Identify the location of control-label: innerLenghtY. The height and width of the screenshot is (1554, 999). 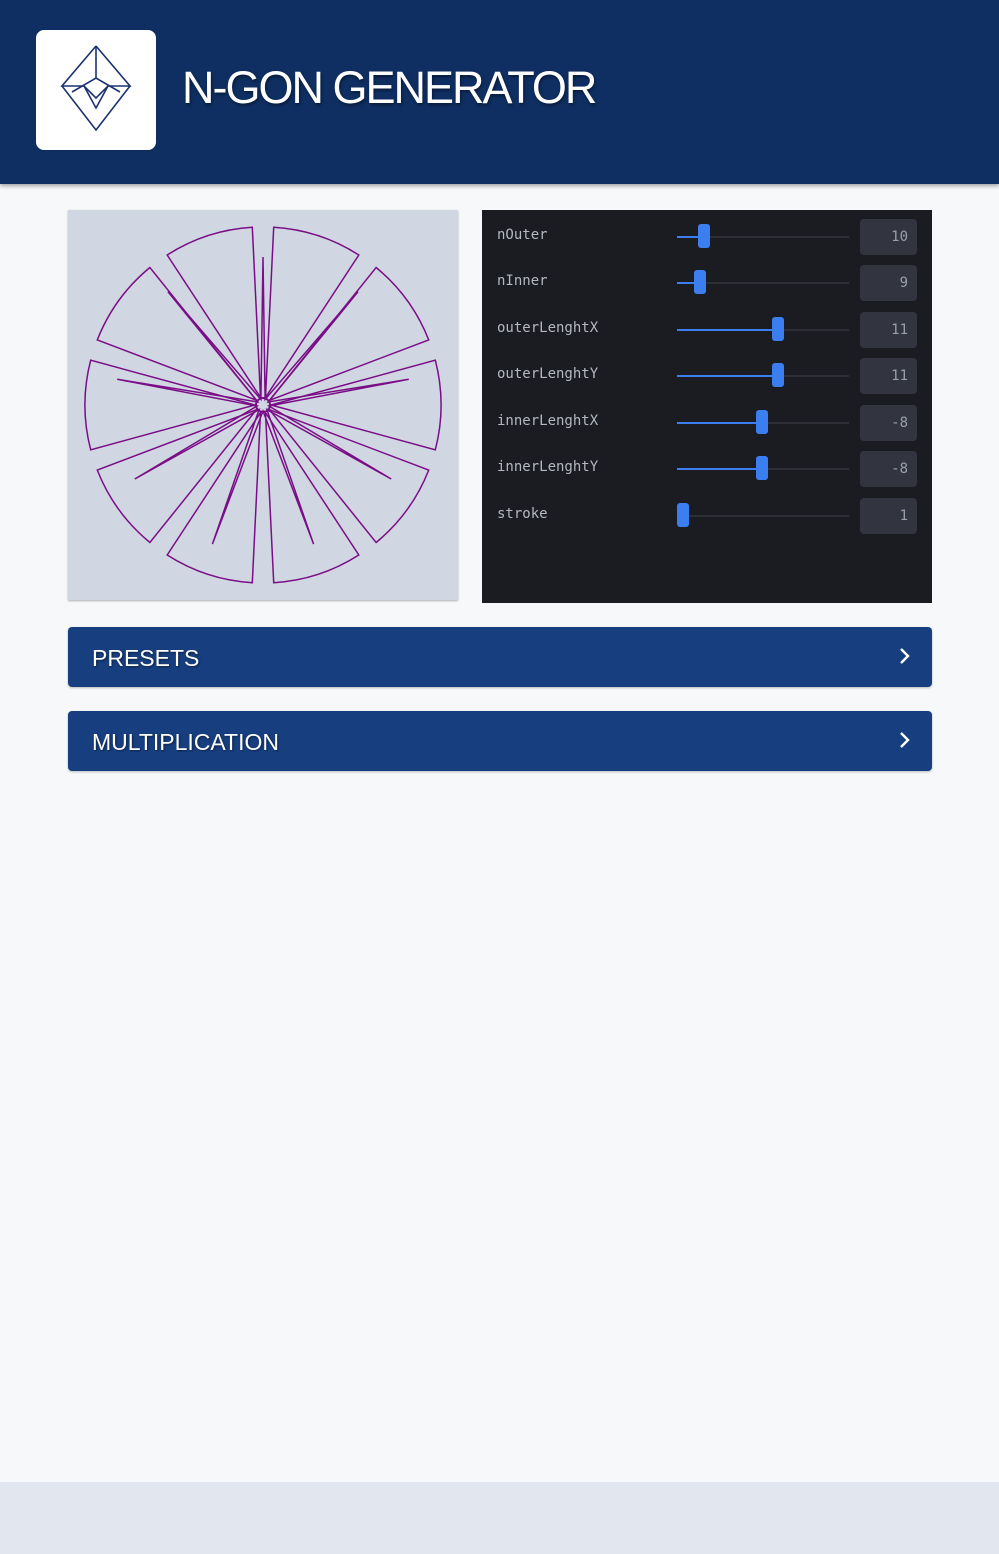
(548, 467).